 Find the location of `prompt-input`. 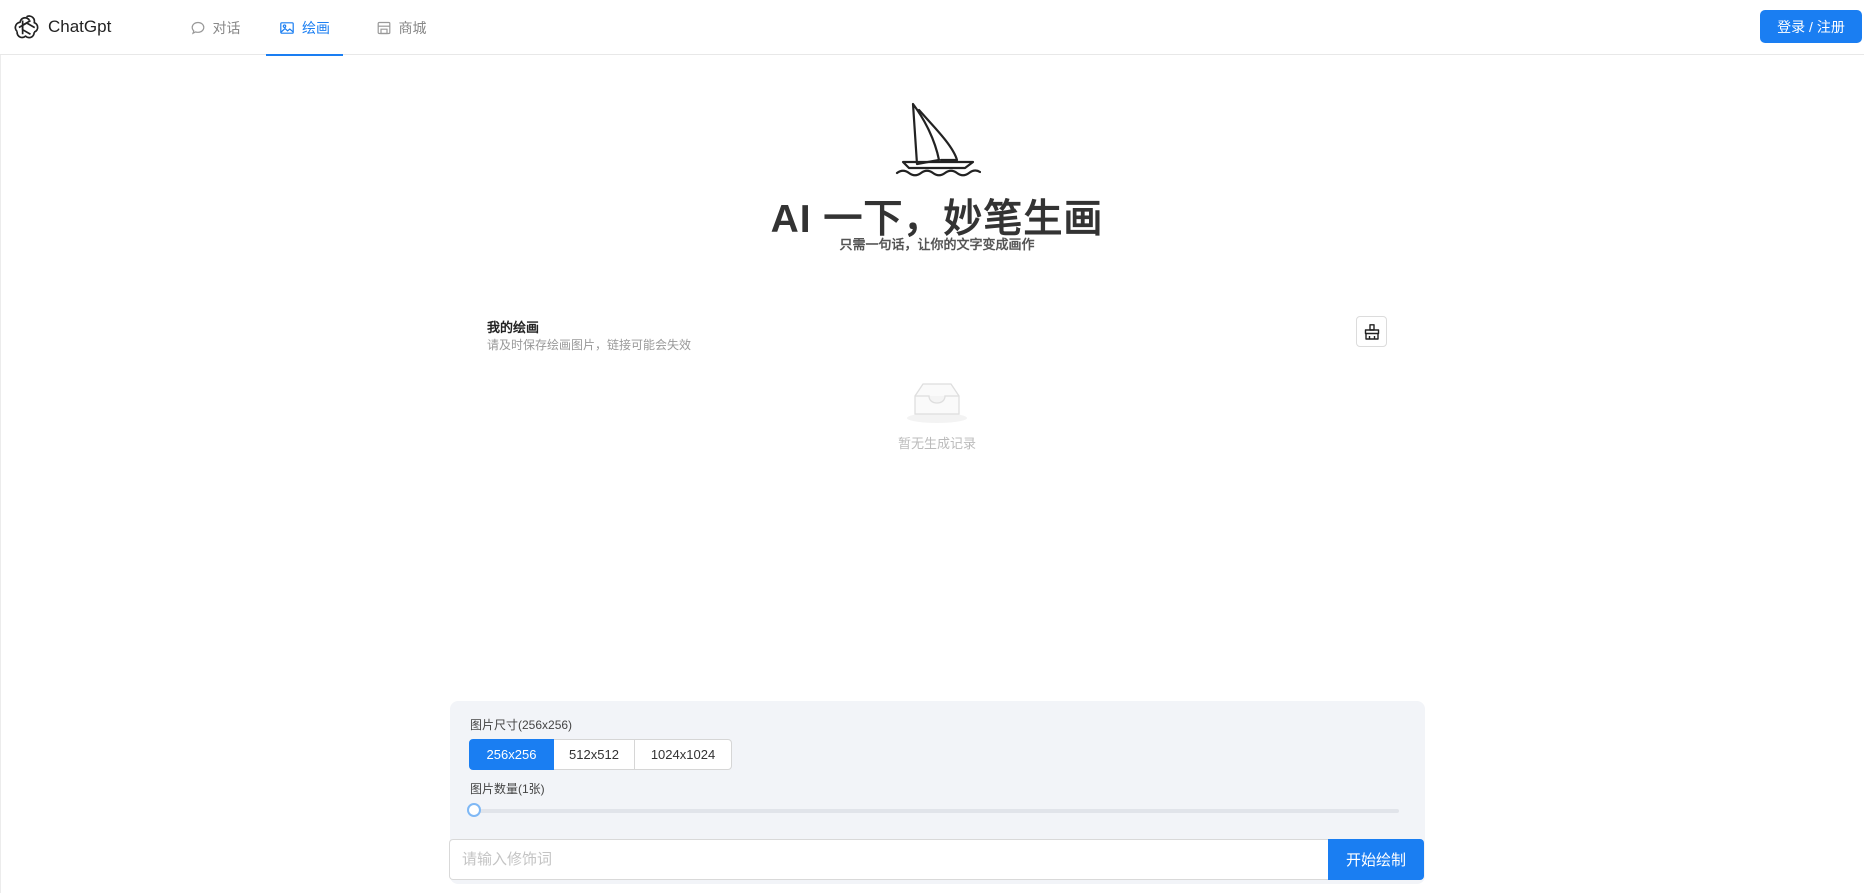

prompt-input is located at coordinates (889, 859).